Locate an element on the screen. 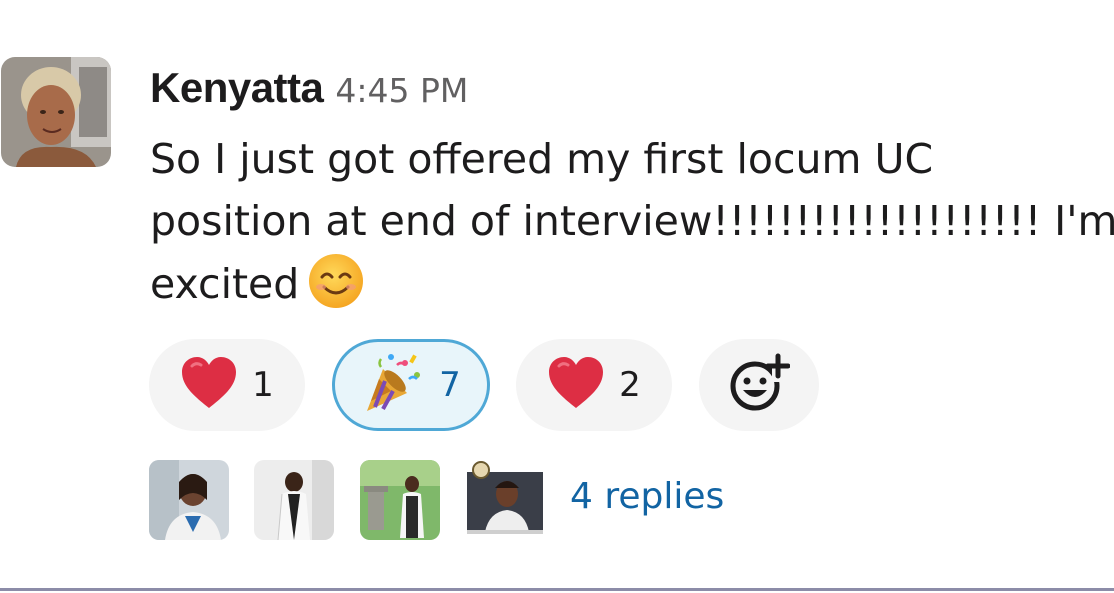  message-header: Kenyatta 4:45 PM is located at coordinates (309, 88).